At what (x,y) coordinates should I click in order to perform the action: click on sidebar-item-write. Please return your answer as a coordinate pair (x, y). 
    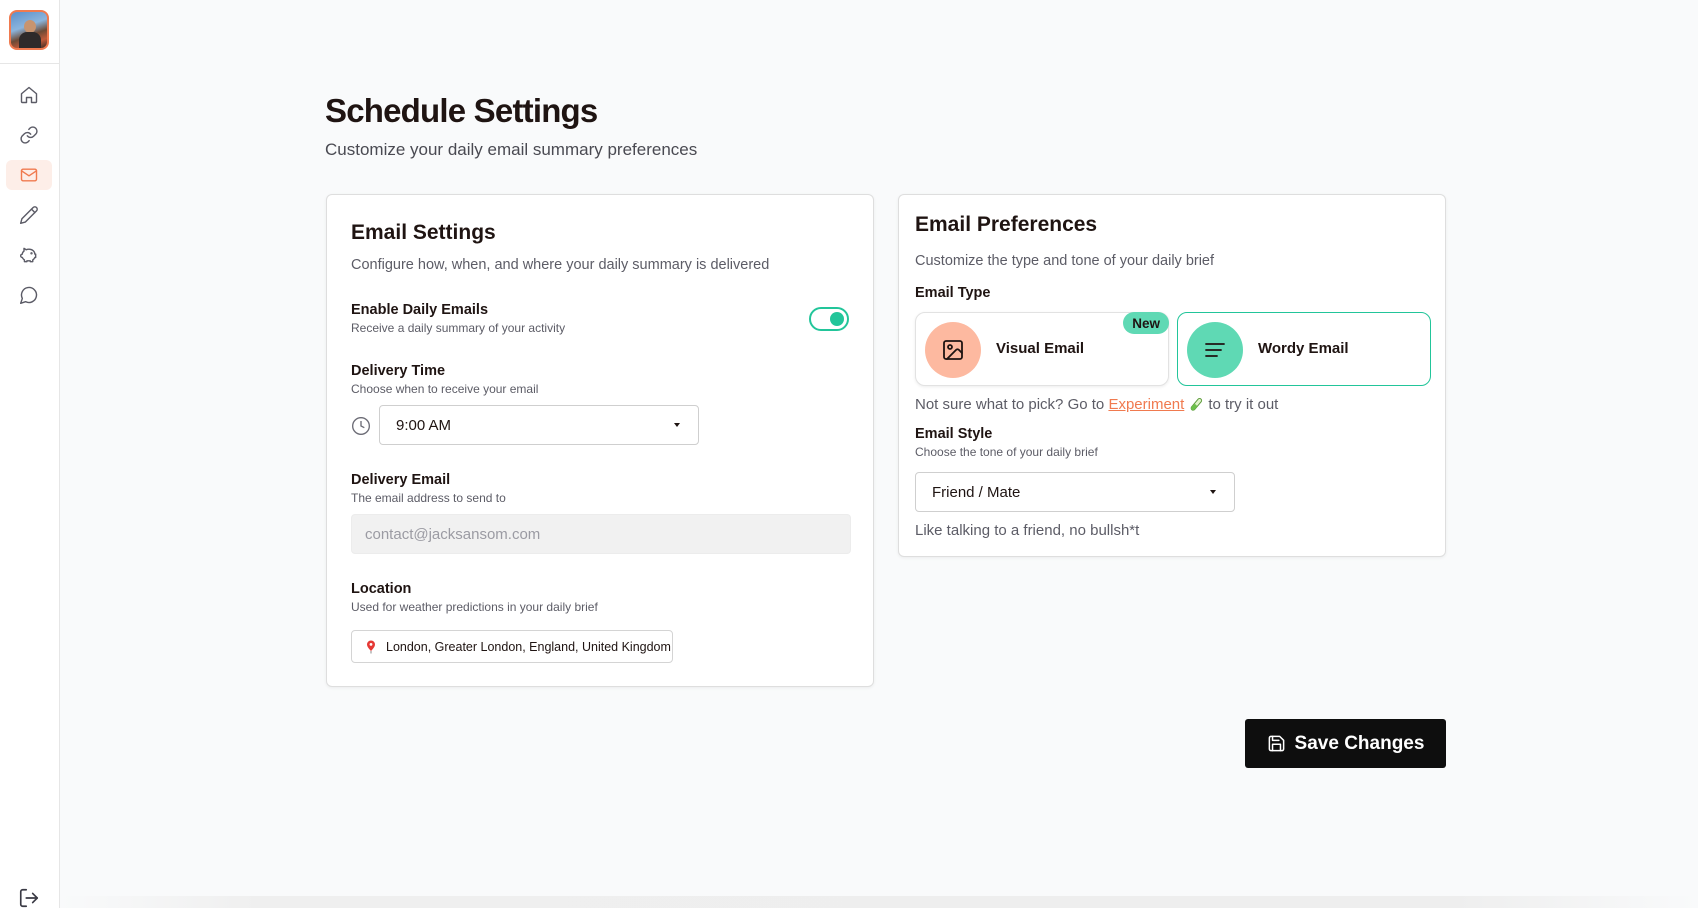
    Looking at the image, I should click on (29, 215).